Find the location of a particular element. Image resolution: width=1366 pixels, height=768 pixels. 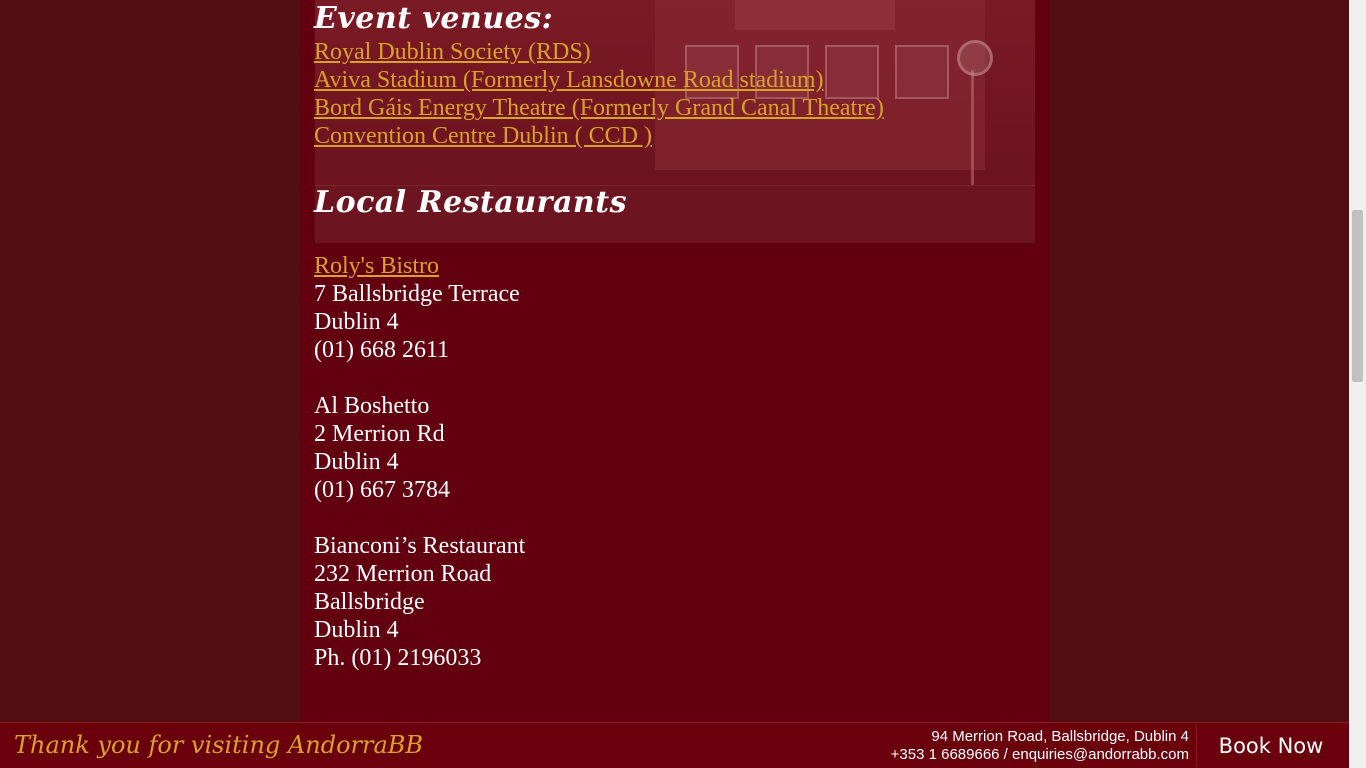

scrollbar-thumb is located at coordinates (1357, 296).